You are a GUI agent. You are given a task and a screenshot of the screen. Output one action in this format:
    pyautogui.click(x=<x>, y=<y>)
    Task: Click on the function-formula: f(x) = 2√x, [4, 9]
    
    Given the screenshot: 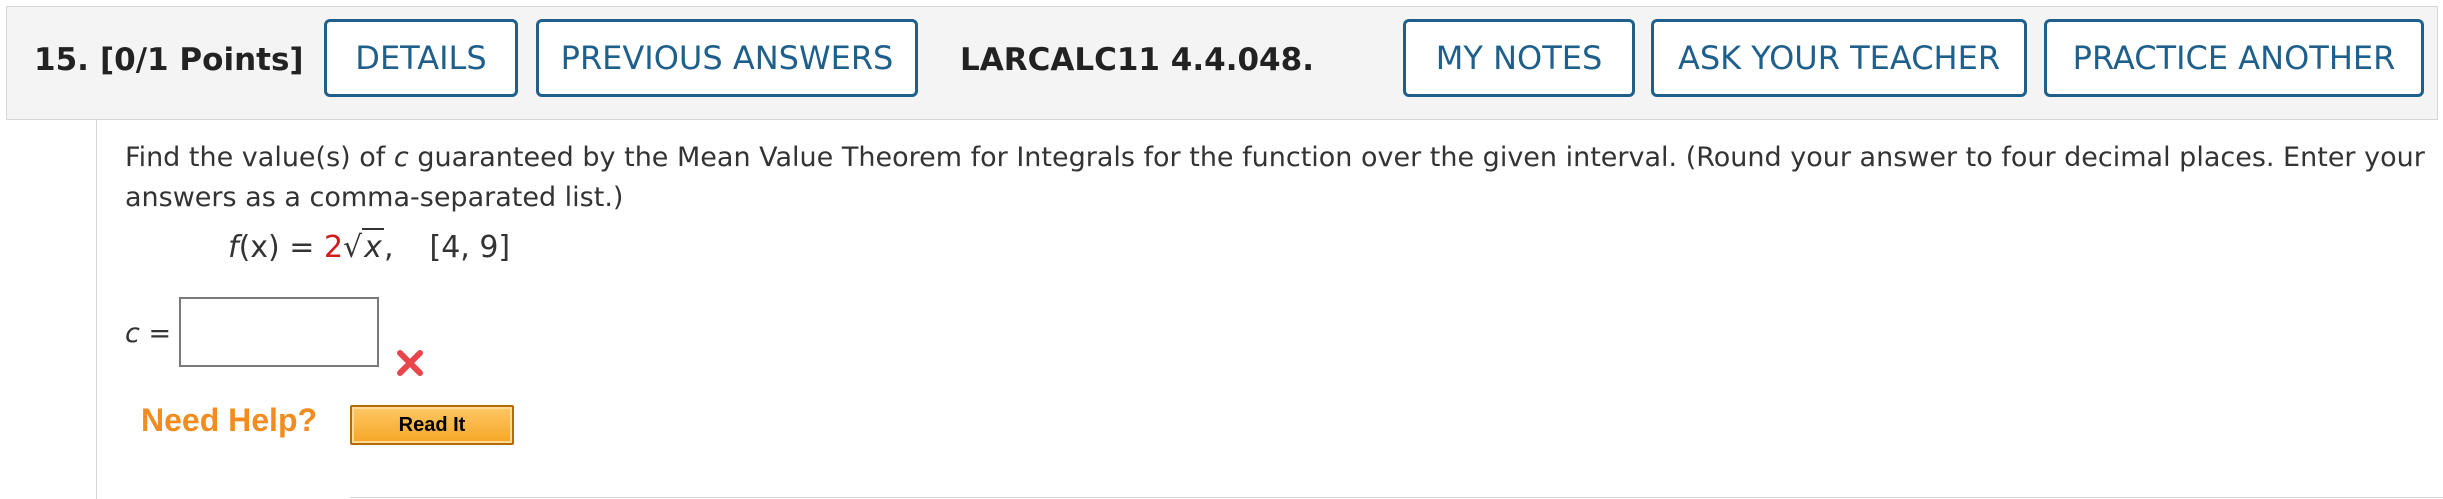 What is the action you would take?
    pyautogui.click(x=369, y=246)
    